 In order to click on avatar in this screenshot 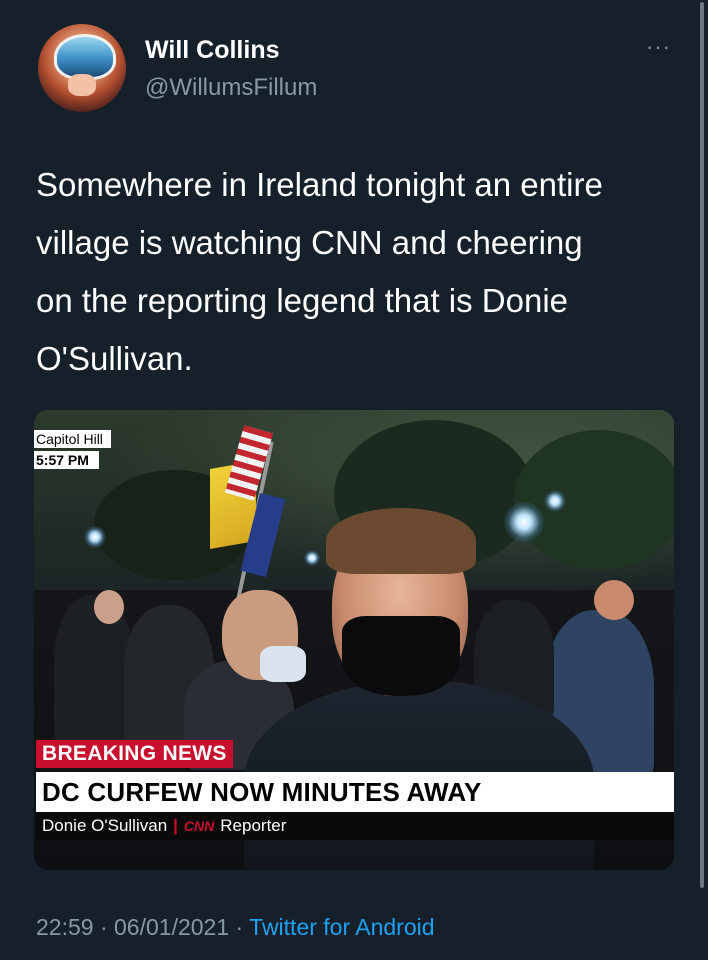, I will do `click(82, 68)`.